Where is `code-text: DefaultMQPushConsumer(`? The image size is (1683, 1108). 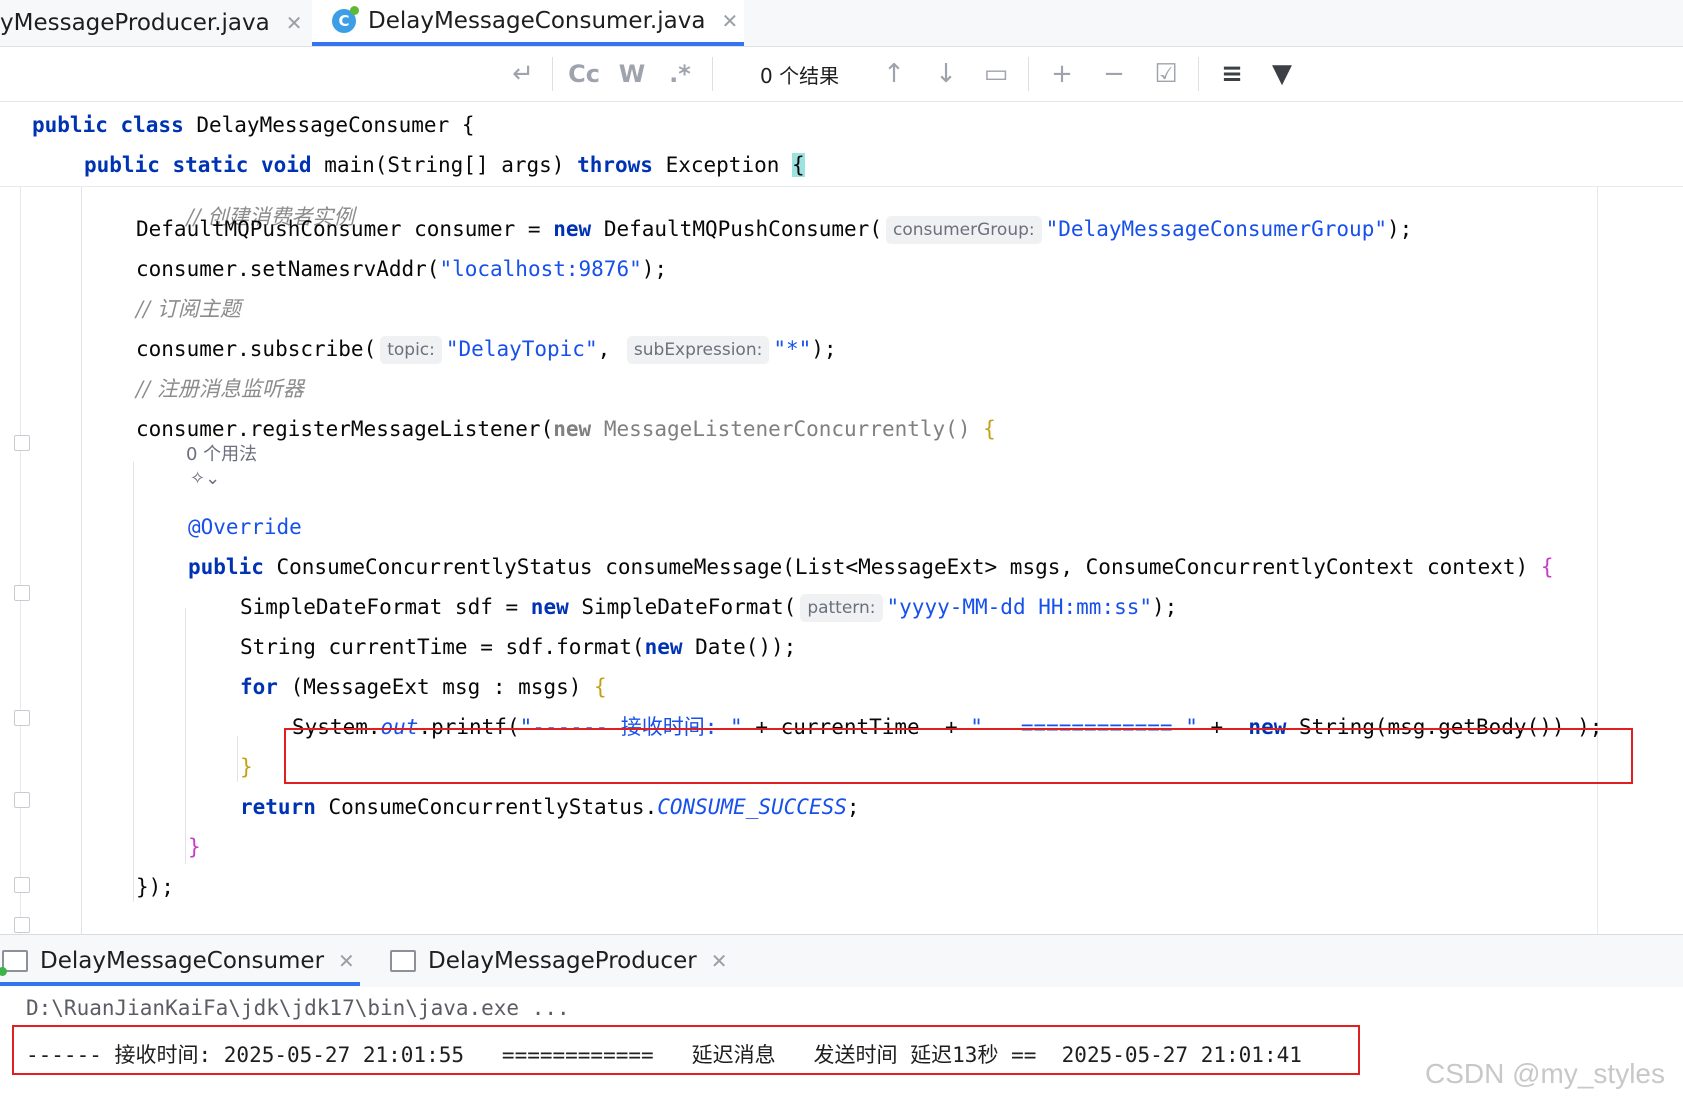
code-text: DefaultMQPushConsumer( is located at coordinates (736, 229).